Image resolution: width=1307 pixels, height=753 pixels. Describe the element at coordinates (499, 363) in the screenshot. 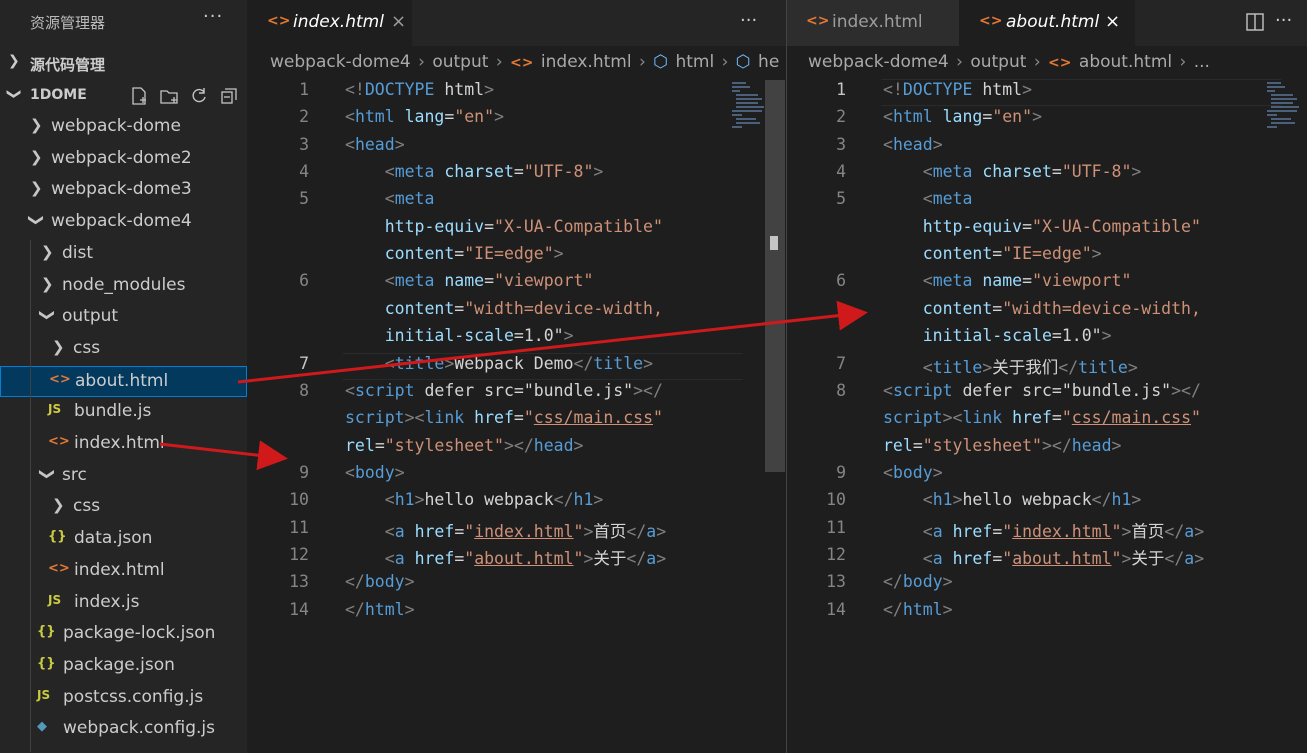

I see `code-line: <title>Webpack Demo</title>` at that location.